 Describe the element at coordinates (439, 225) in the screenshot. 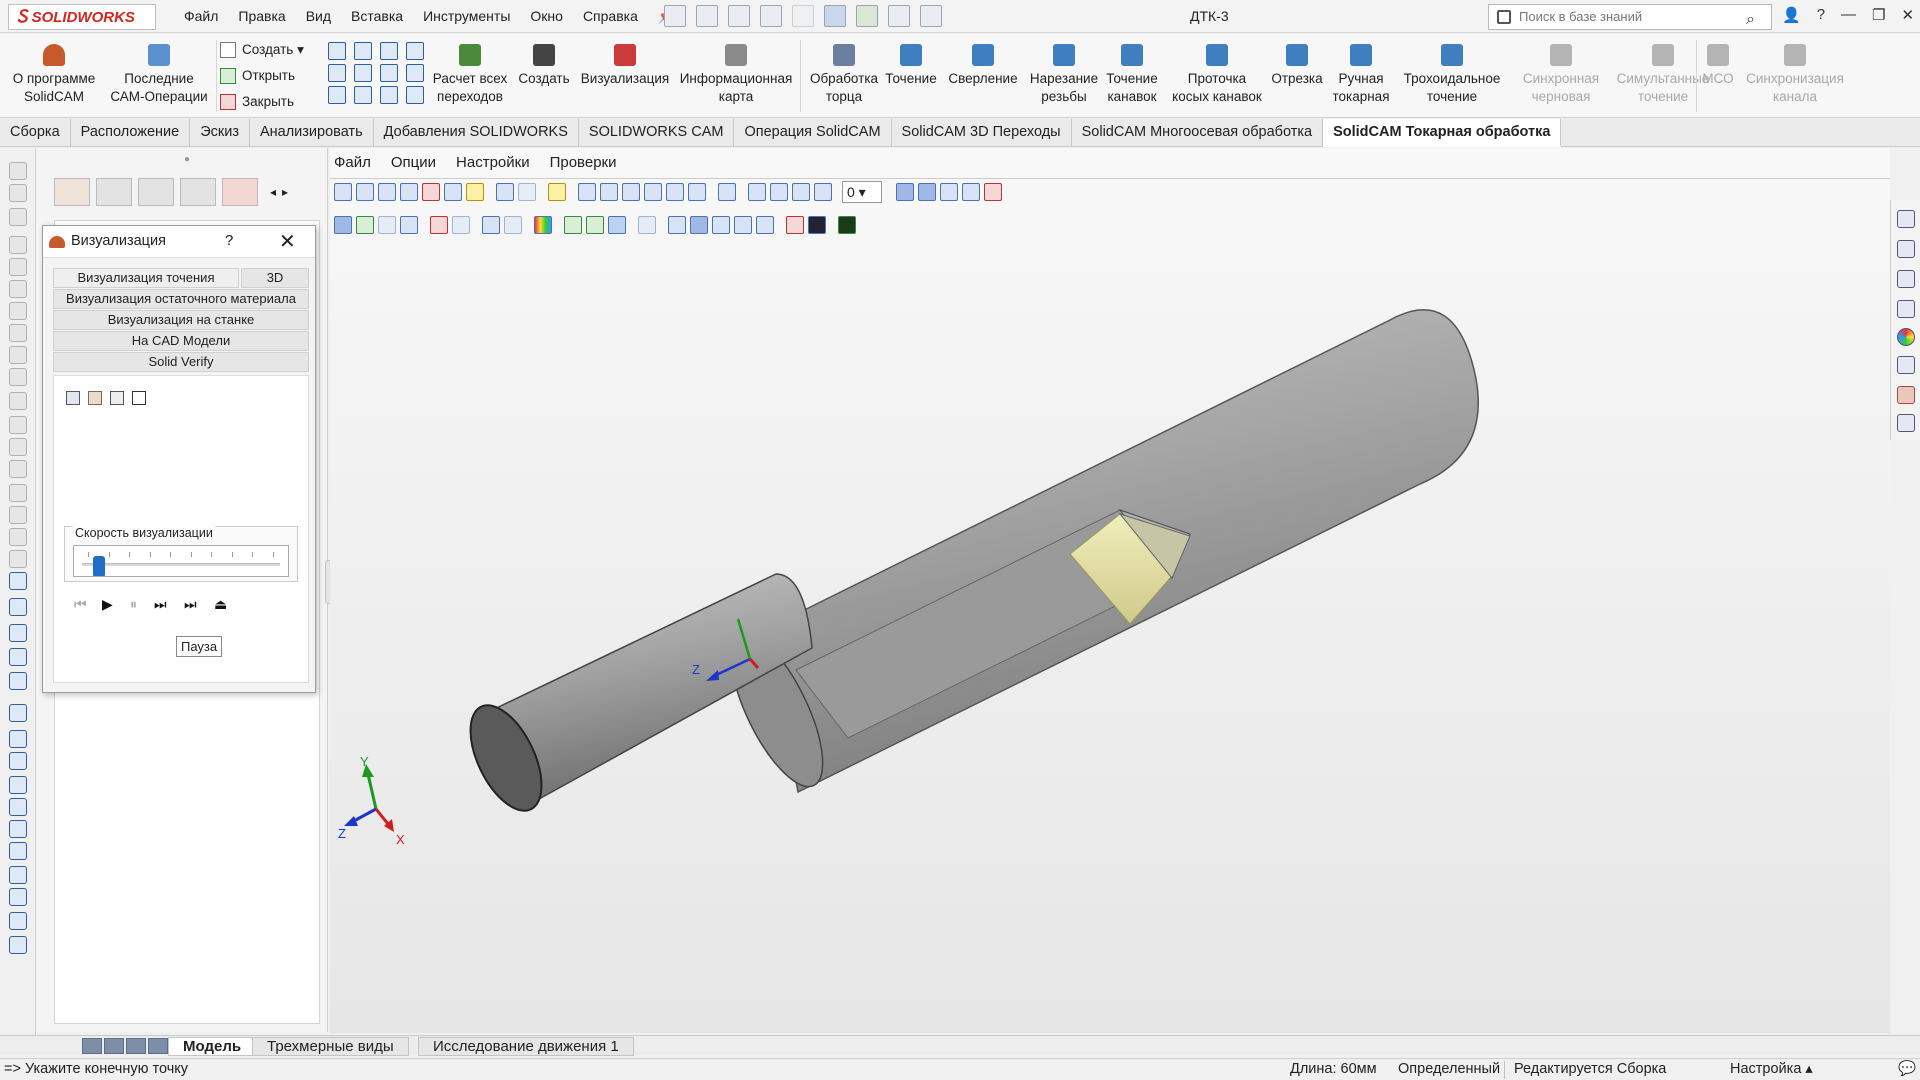

I see `show-tool-icon` at that location.